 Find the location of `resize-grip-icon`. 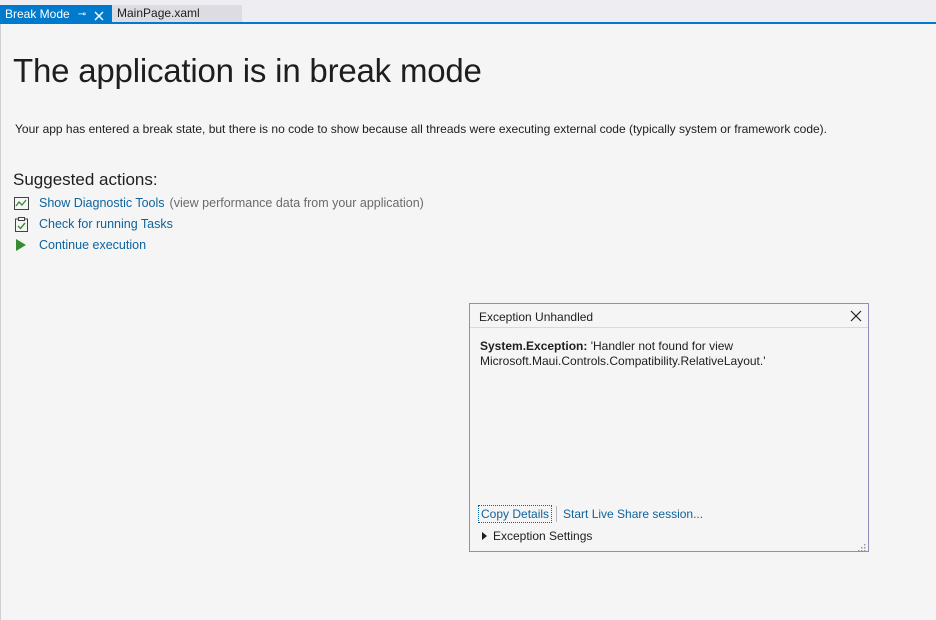

resize-grip-icon is located at coordinates (861, 545).